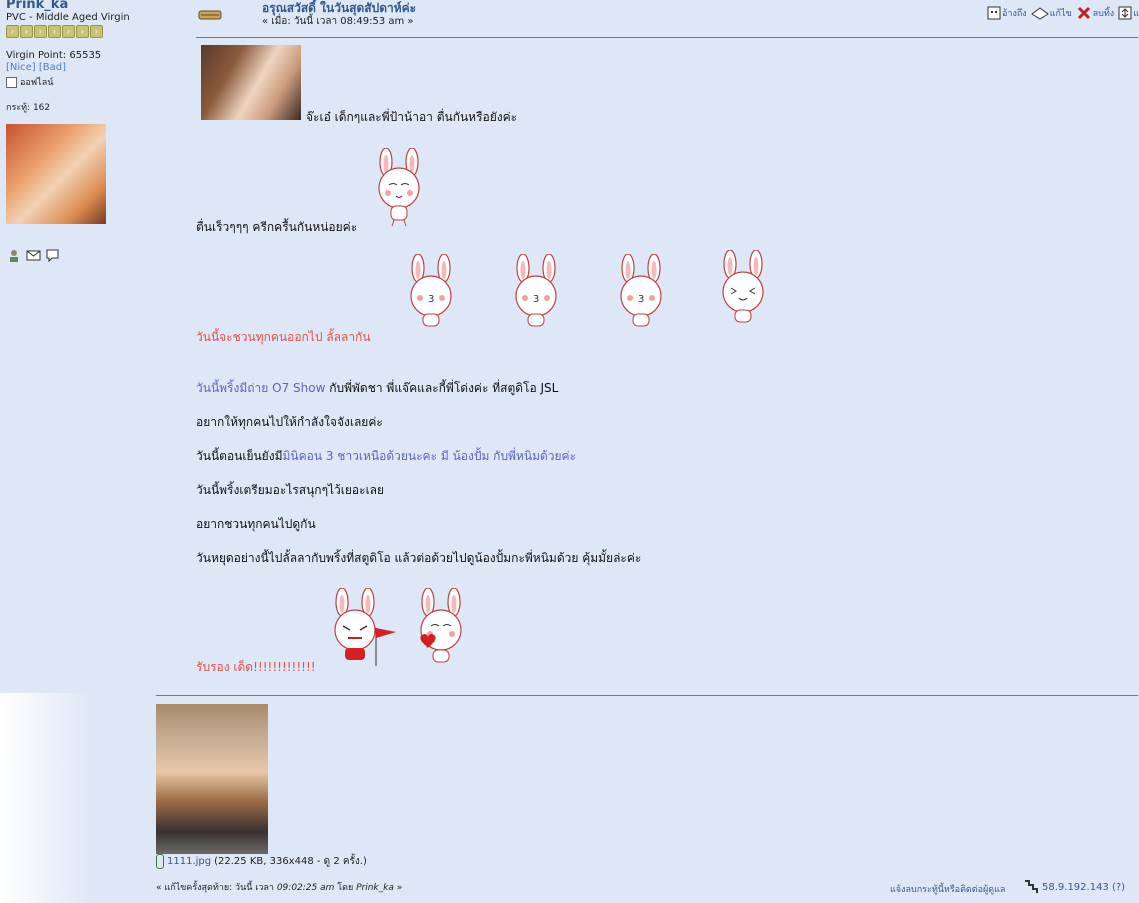 The width and height of the screenshot is (1139, 903). I want to click on body-line: อยากให้ทุกคนไปให้กำลังใจจังเลยค่ะ, so click(289, 422).